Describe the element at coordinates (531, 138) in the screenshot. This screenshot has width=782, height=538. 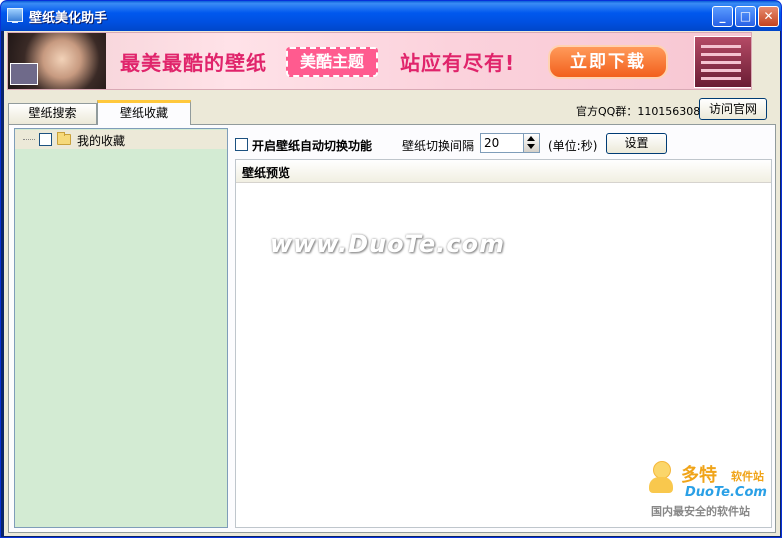
I see `stepper-up-icon` at that location.